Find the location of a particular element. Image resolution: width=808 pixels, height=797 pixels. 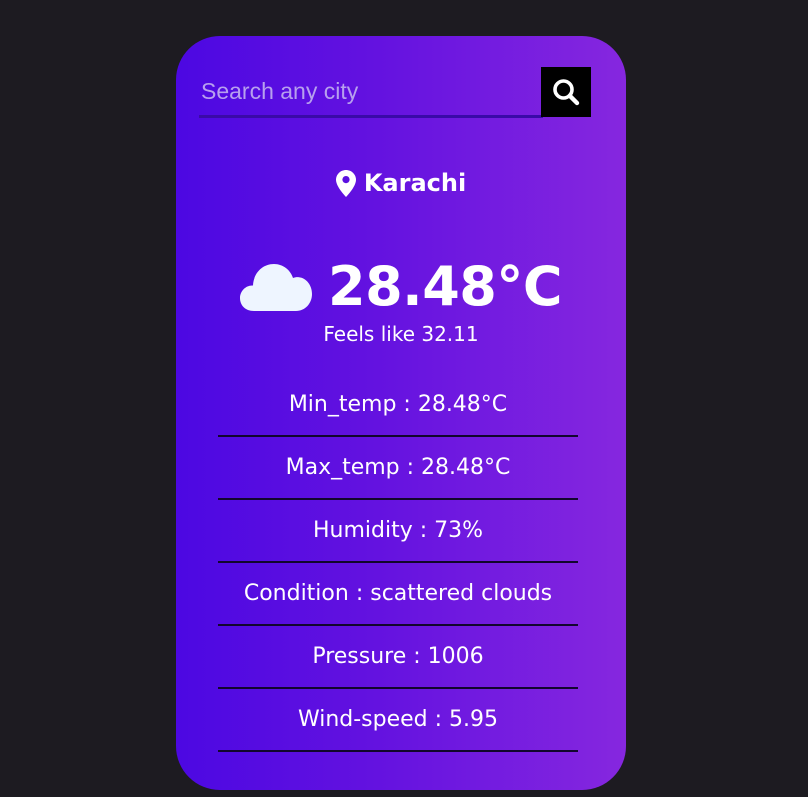

search-bar is located at coordinates (395, 92).